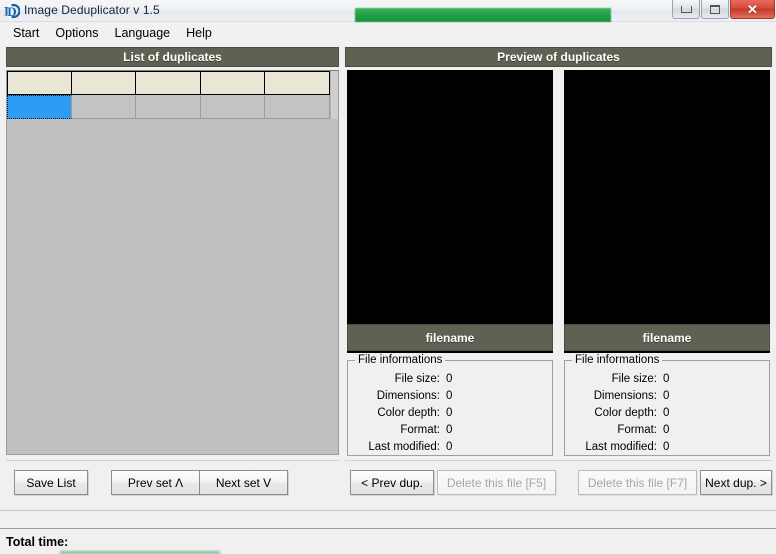 The width and height of the screenshot is (776, 554). Describe the element at coordinates (449, 379) in the screenshot. I see `file-size-value-left: 0` at that location.